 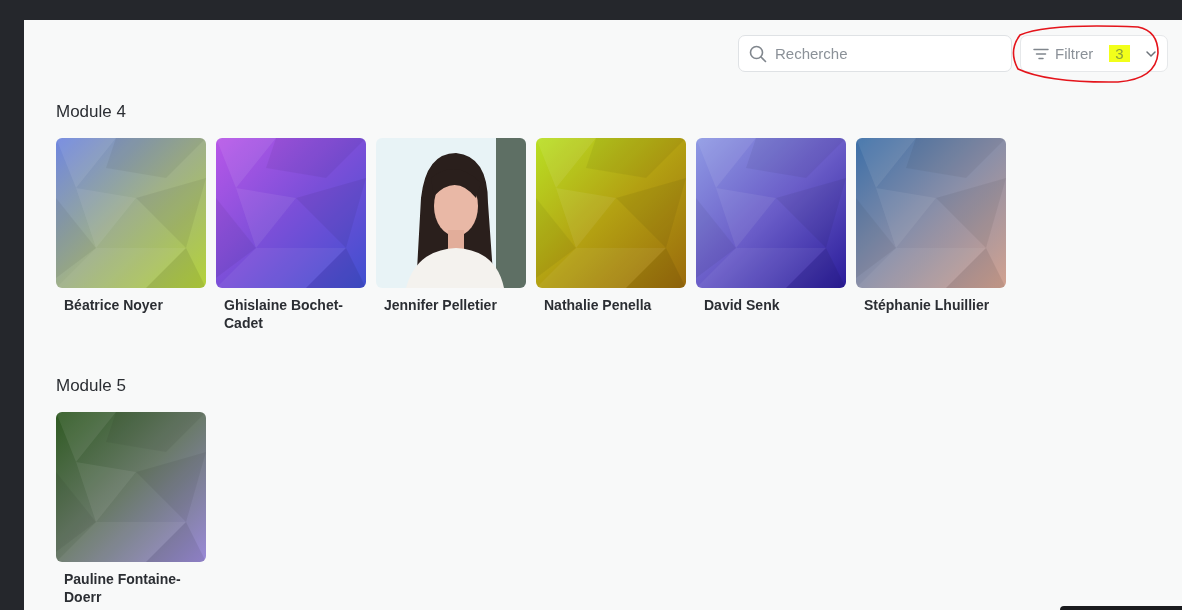 I want to click on member-name: Stéphanie Lhuillier, so click(x=931, y=305).